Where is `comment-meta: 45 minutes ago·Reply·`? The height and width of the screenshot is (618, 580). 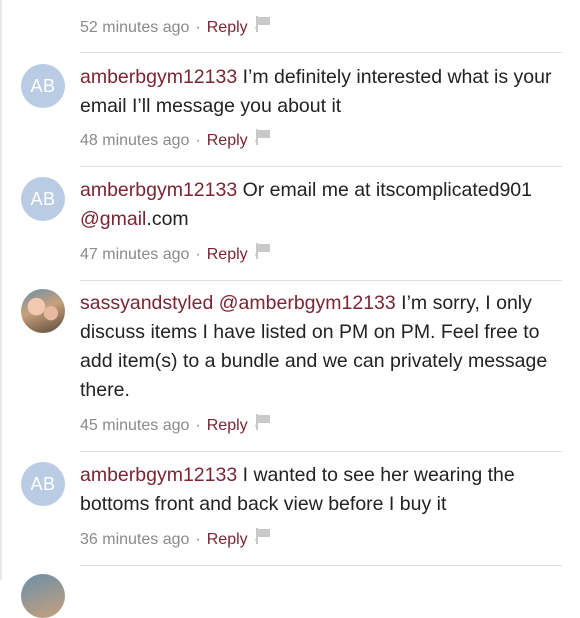
comment-meta: 45 minutes ago·Reply· is located at coordinates (169, 425).